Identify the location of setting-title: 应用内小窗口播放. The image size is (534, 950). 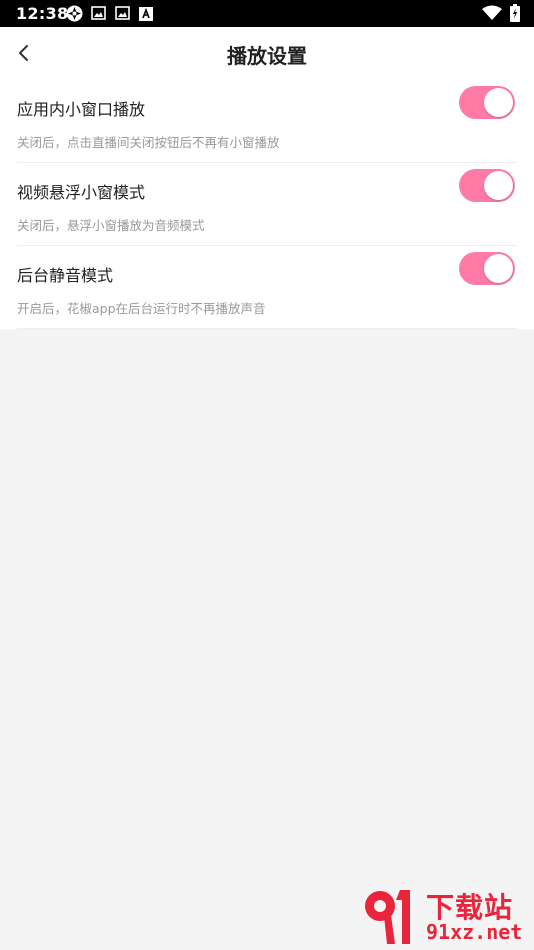
(81, 109).